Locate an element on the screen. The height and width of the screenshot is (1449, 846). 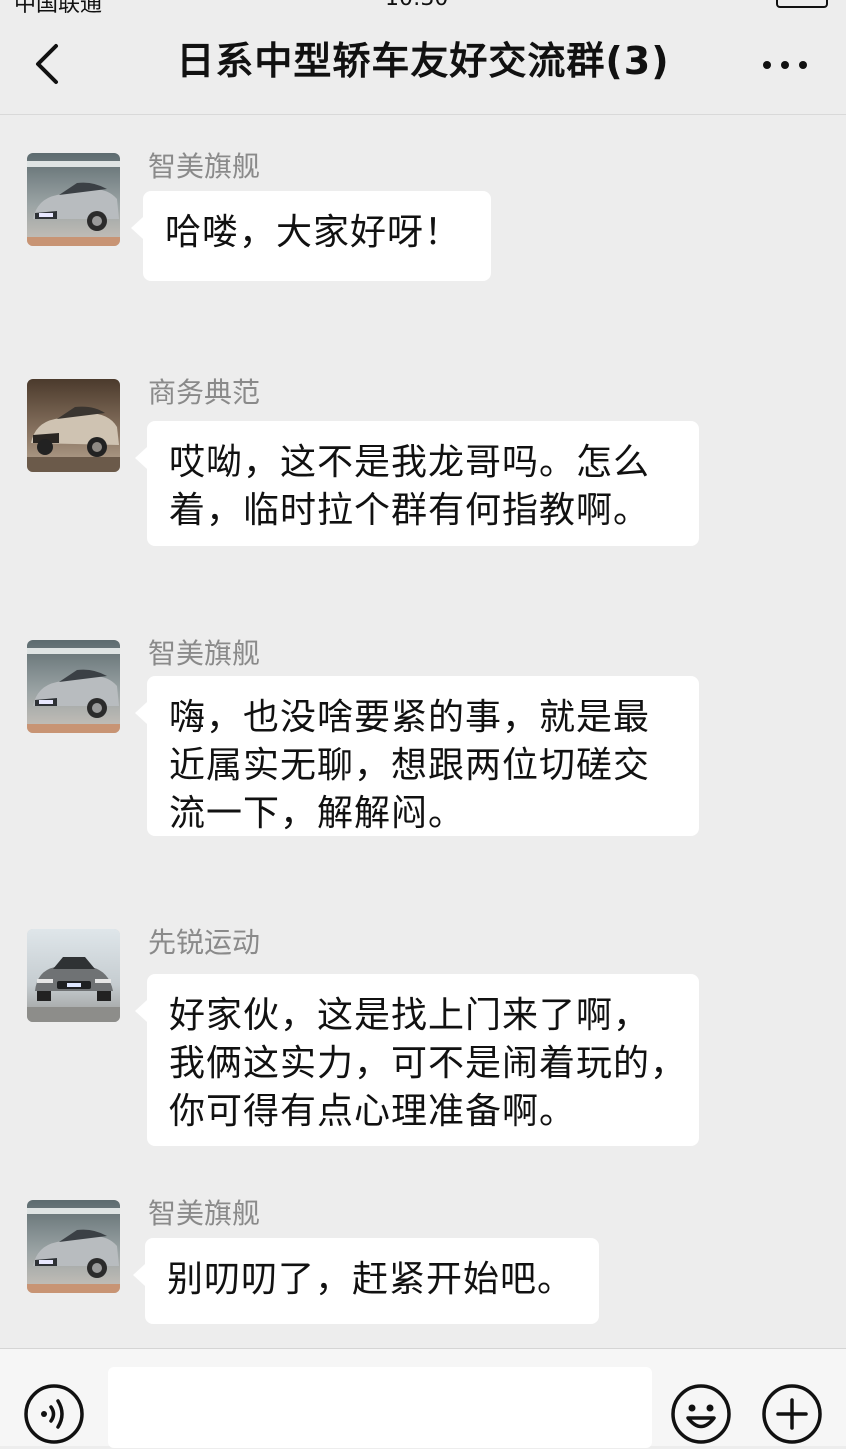
message-text: 哈喽，大家好呀！ is located at coordinates (313, 232).